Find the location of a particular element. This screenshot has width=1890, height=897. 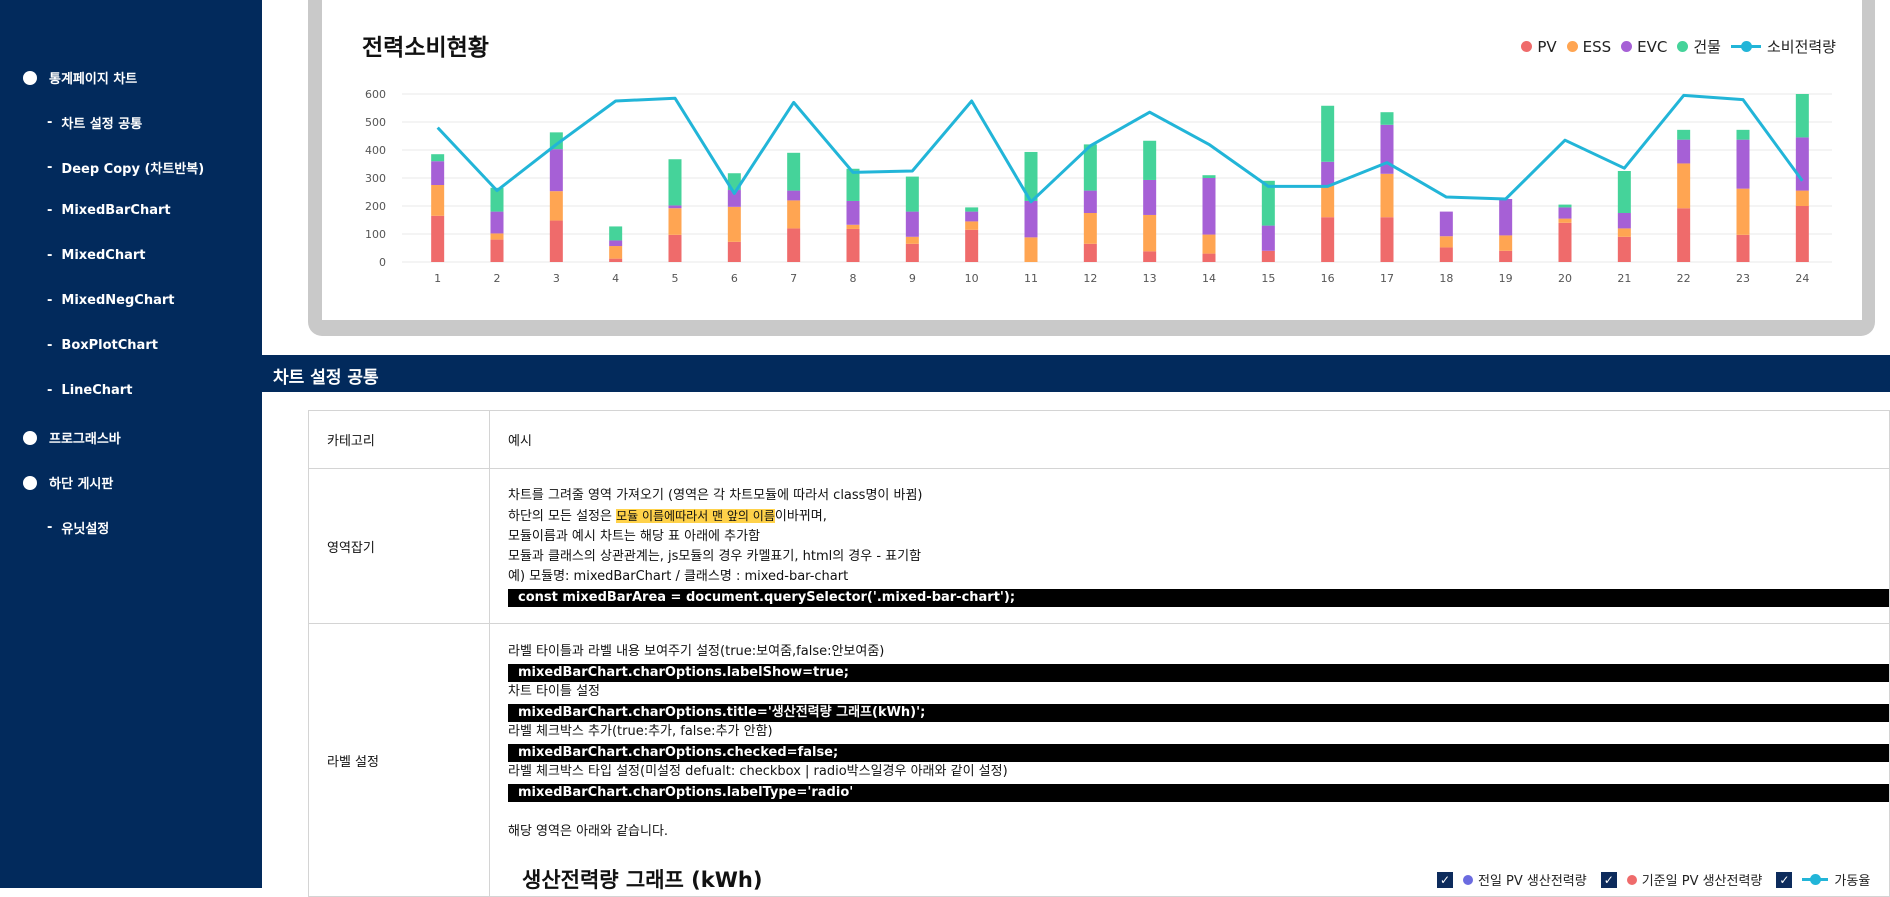

note-text: 해당 영역은 아래와 같습니다. is located at coordinates (588, 831).